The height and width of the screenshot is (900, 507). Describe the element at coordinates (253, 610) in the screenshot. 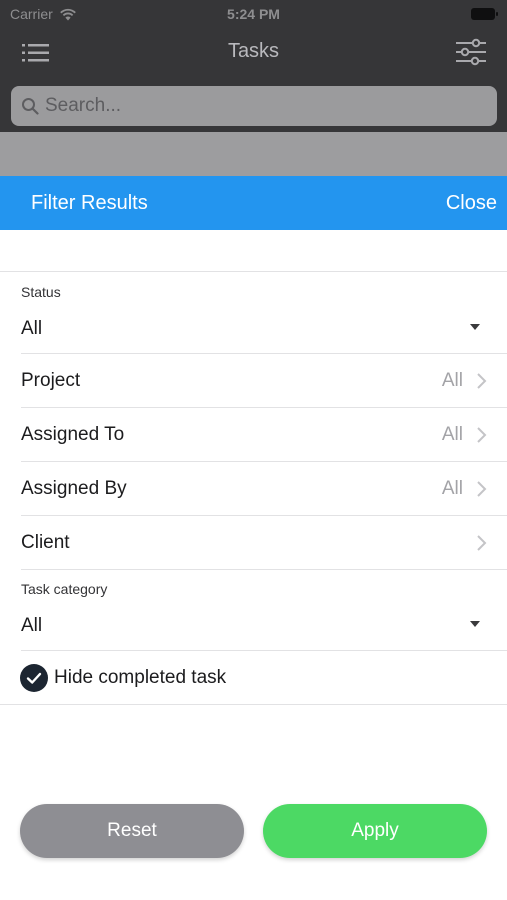

I see `task-category-dropdown: Task category All` at that location.